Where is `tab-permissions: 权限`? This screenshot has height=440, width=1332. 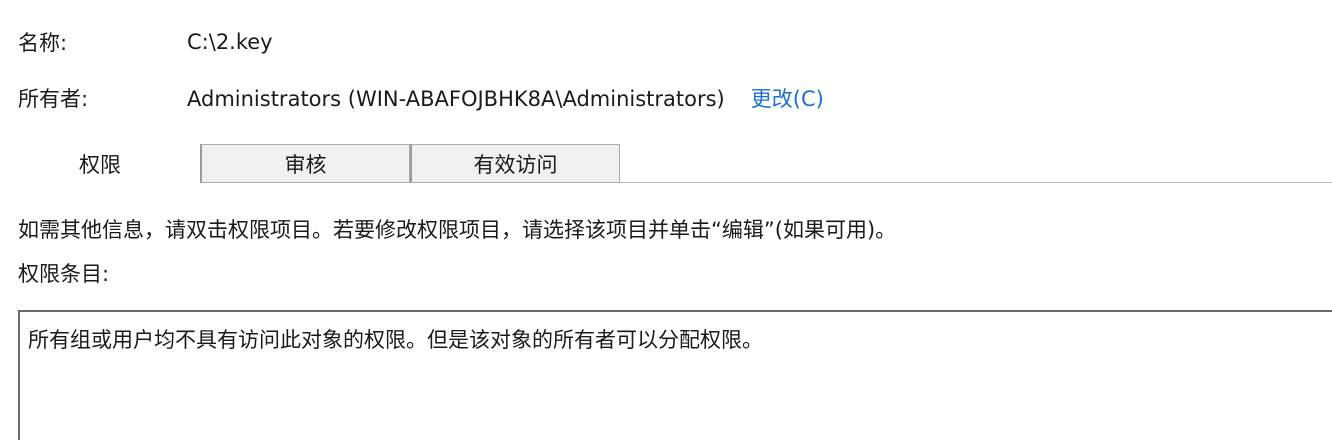
tab-permissions: 权限 is located at coordinates (100, 164).